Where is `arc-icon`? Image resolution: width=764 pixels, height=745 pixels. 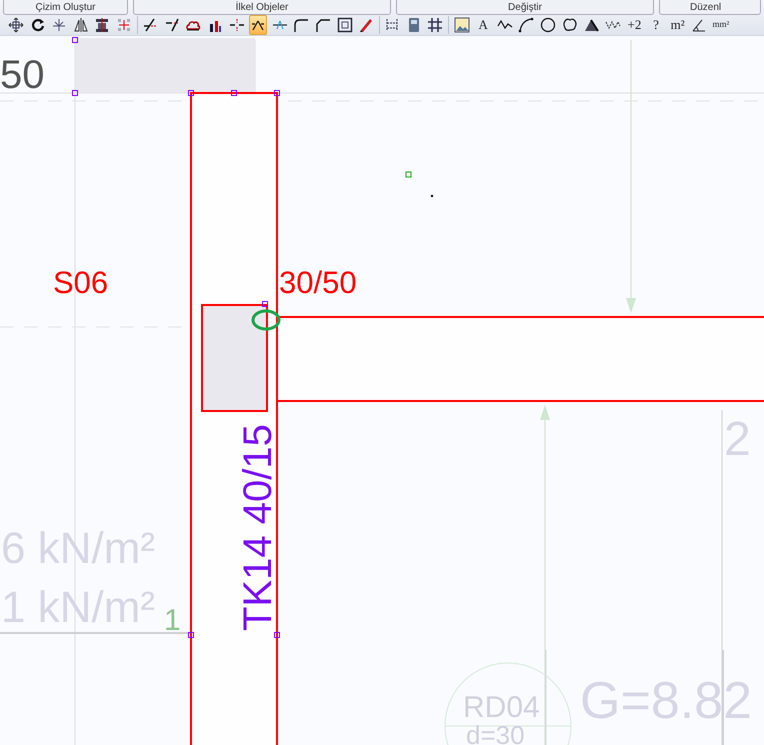 arc-icon is located at coordinates (526, 25).